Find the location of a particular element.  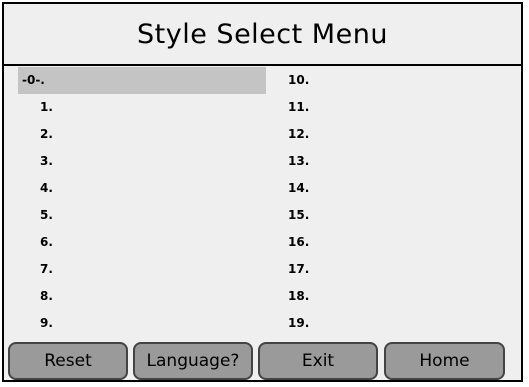

style-item-11: 11. is located at coordinates (392, 107).